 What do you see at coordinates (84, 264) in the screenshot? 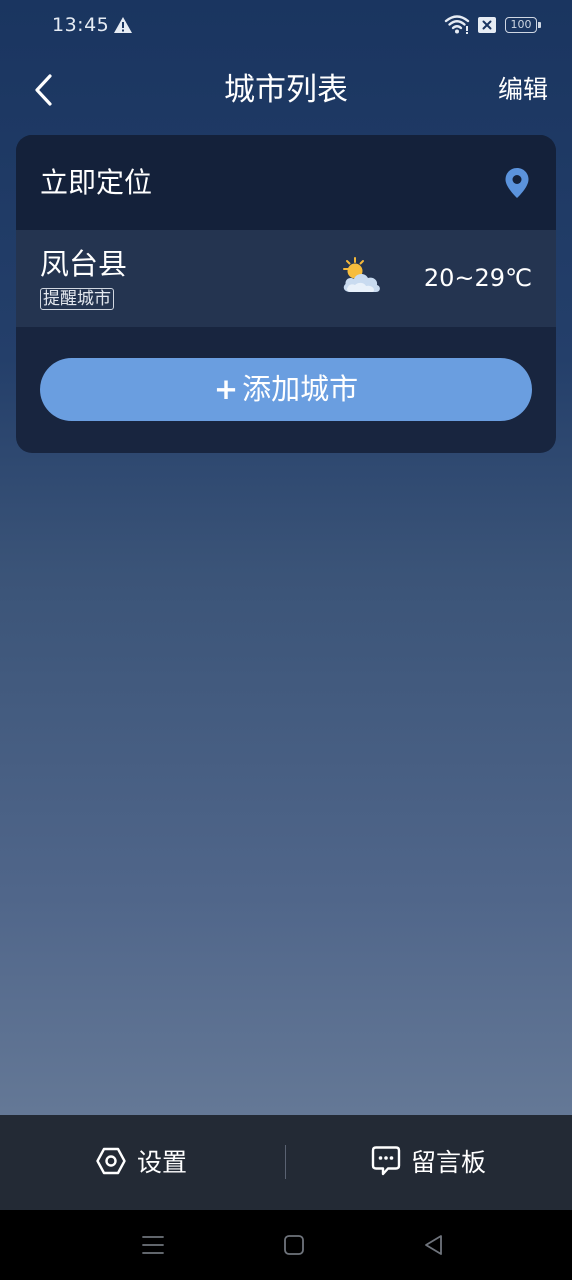
I see `city-name: 凤台县` at bounding box center [84, 264].